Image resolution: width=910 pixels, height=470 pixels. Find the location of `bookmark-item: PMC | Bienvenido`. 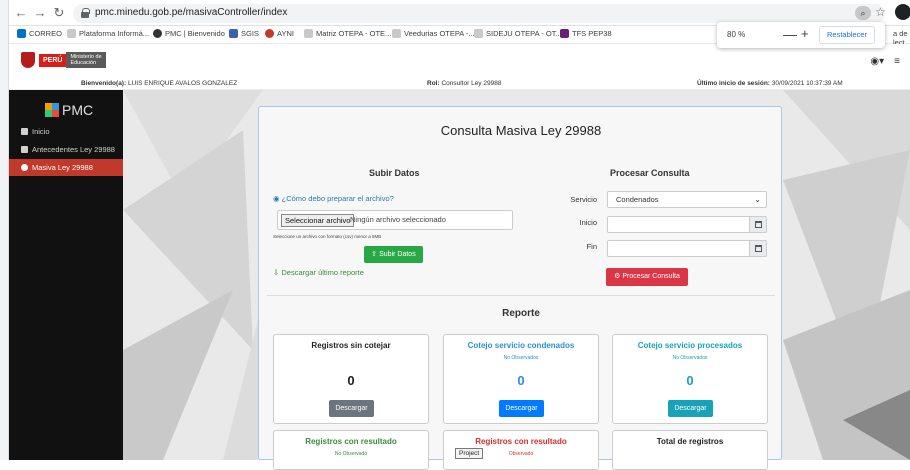

bookmark-item: PMC | Bienvenido is located at coordinates (189, 33).